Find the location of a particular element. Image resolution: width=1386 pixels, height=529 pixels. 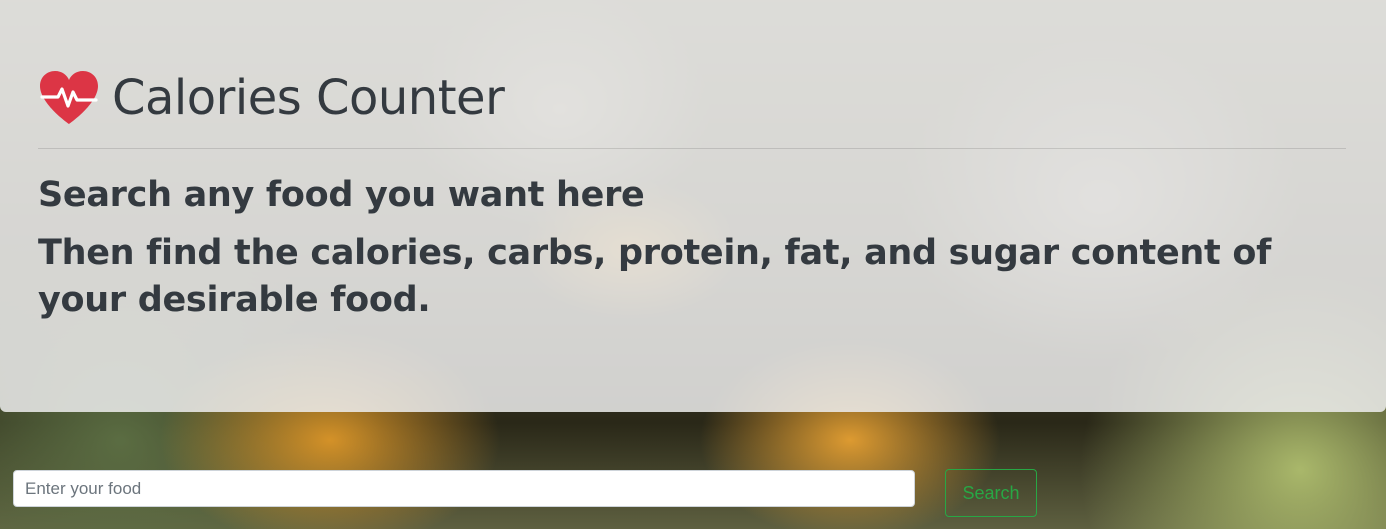

search-button: Search is located at coordinates (991, 493).